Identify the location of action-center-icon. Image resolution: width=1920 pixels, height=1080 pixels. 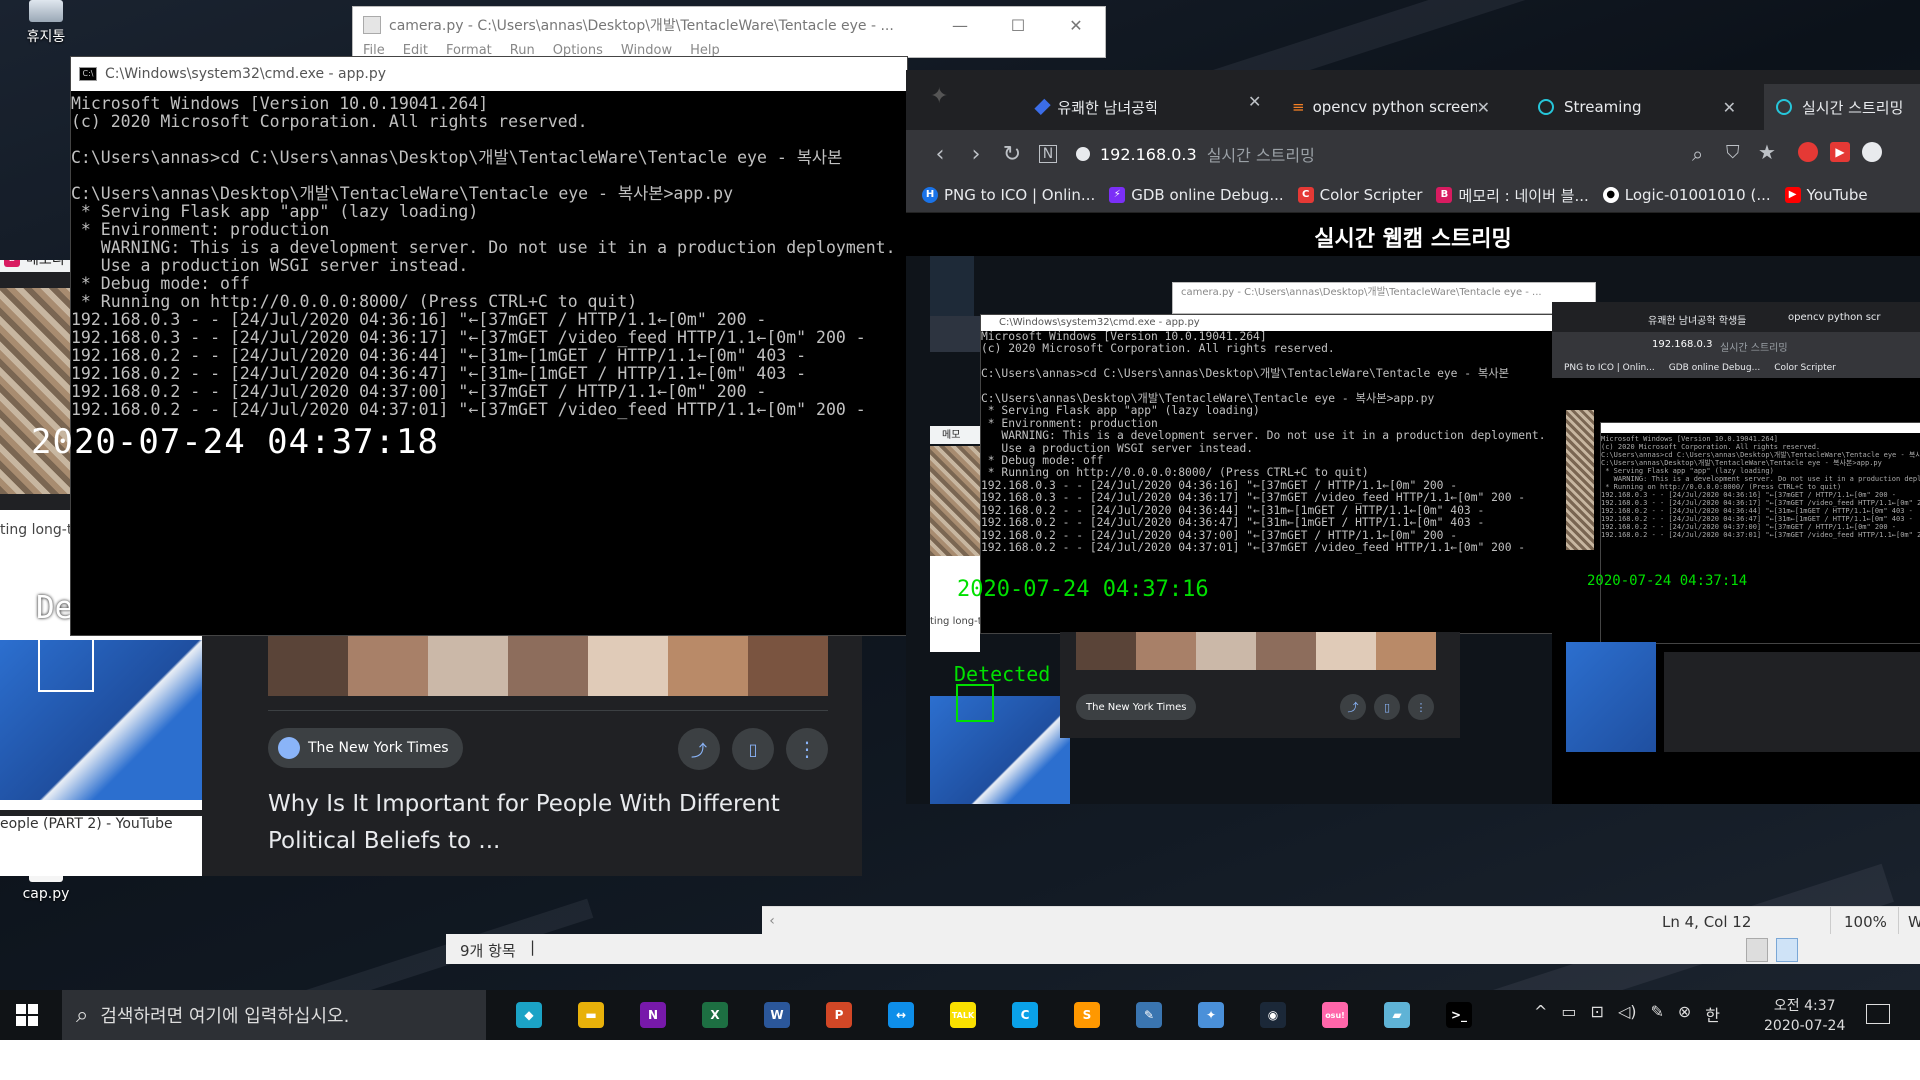
(1878, 1014).